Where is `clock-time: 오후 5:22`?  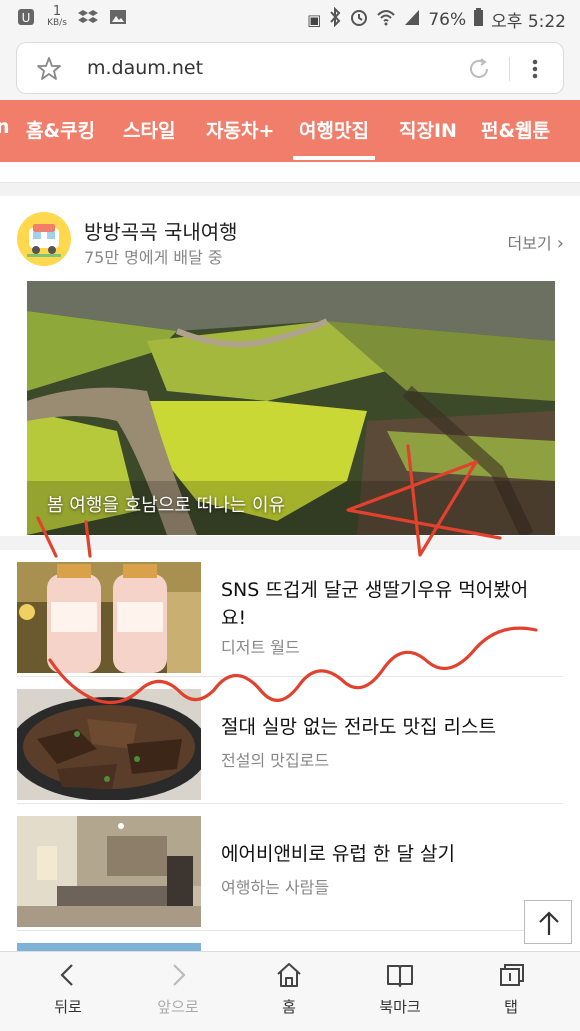 clock-time: 오후 5:22 is located at coordinates (528, 22).